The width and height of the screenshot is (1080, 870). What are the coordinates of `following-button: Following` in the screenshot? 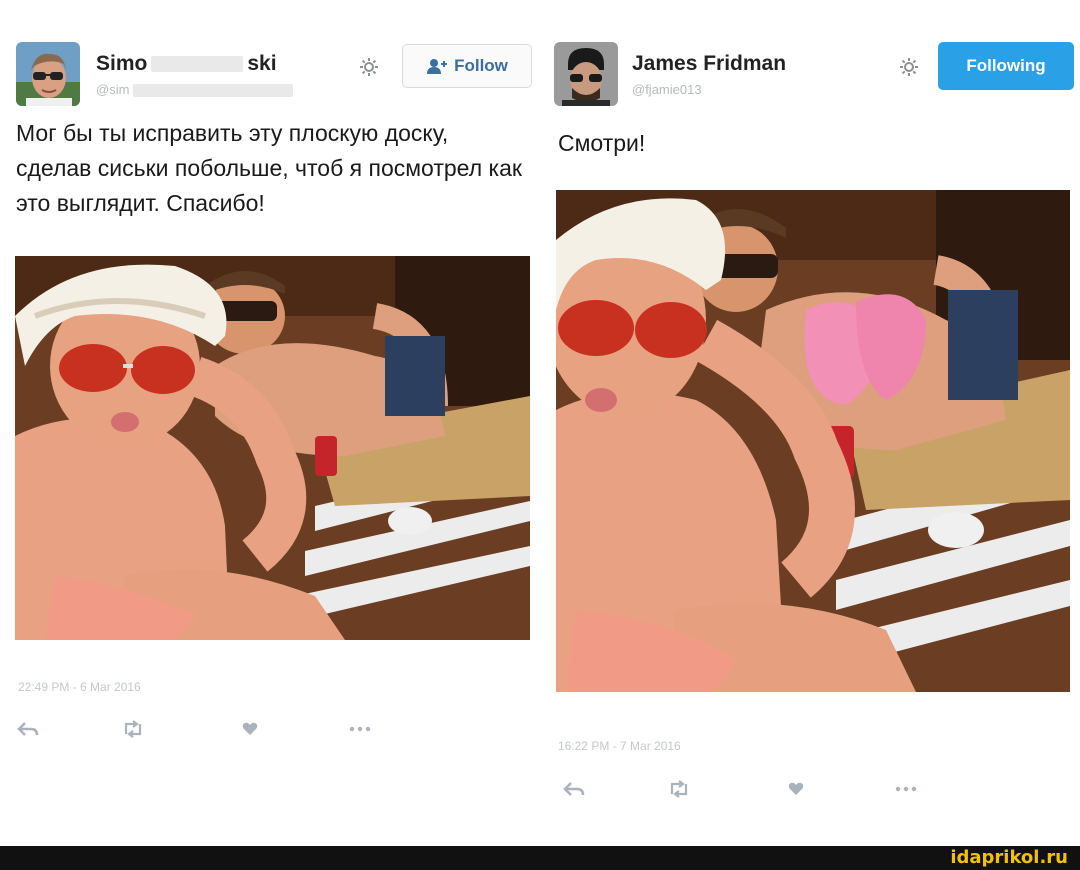 It's located at (1006, 66).